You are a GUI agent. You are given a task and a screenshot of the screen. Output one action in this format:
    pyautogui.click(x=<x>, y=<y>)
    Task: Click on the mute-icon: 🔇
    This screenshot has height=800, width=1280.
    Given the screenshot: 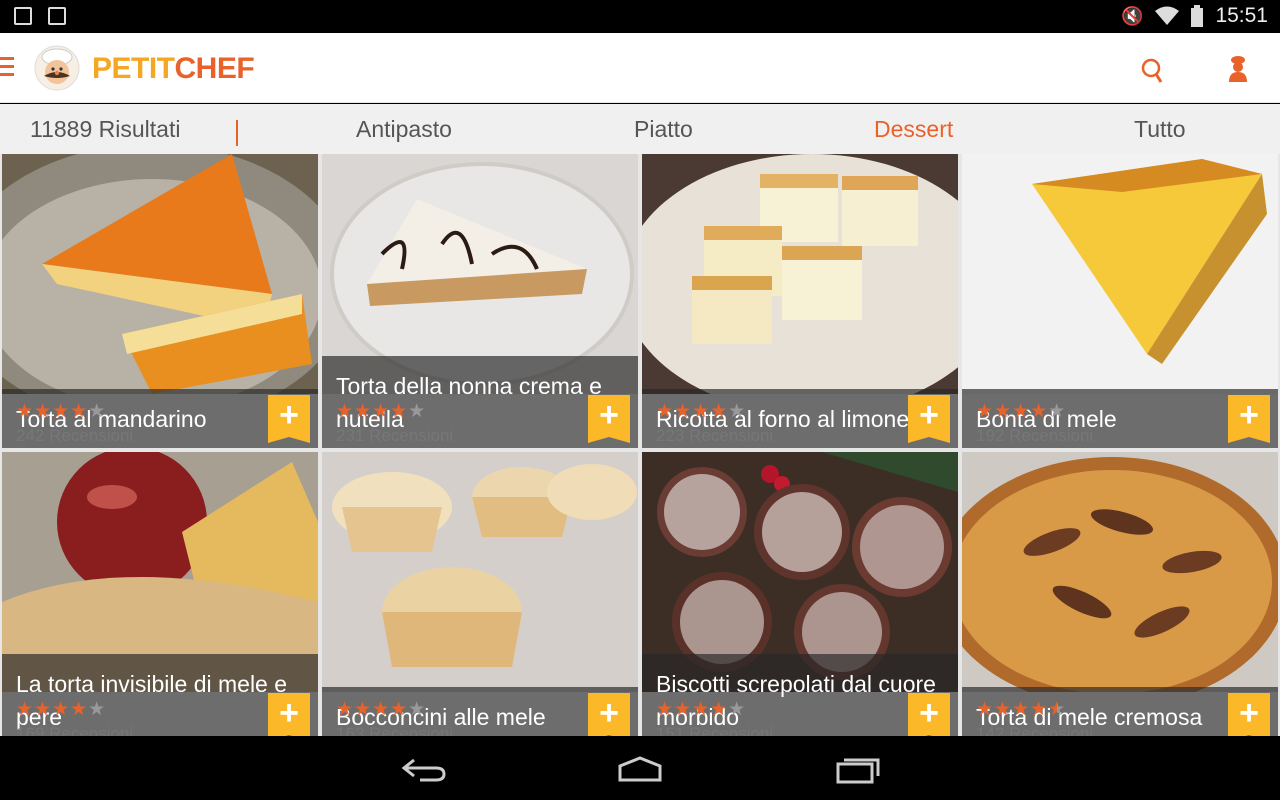 What is the action you would take?
    pyautogui.click(x=1132, y=15)
    